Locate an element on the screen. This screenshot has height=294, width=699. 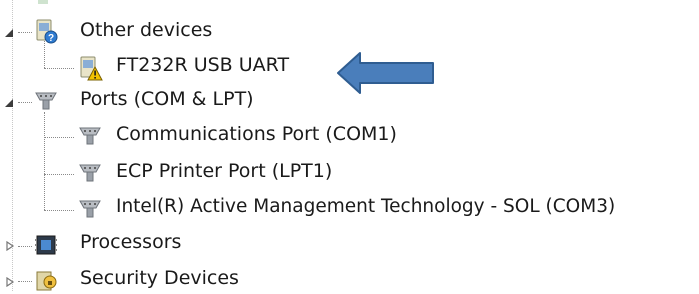
security-devices-label: Security Devices is located at coordinates (159, 278).